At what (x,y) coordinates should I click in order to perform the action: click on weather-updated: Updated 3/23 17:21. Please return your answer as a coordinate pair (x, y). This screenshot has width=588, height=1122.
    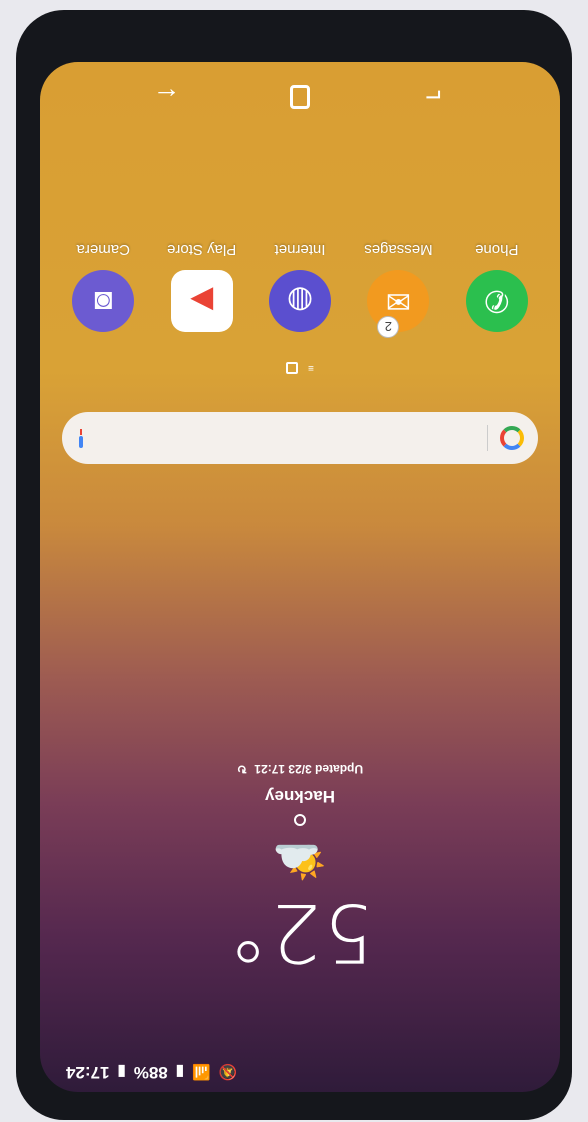
    Looking at the image, I should click on (309, 769).